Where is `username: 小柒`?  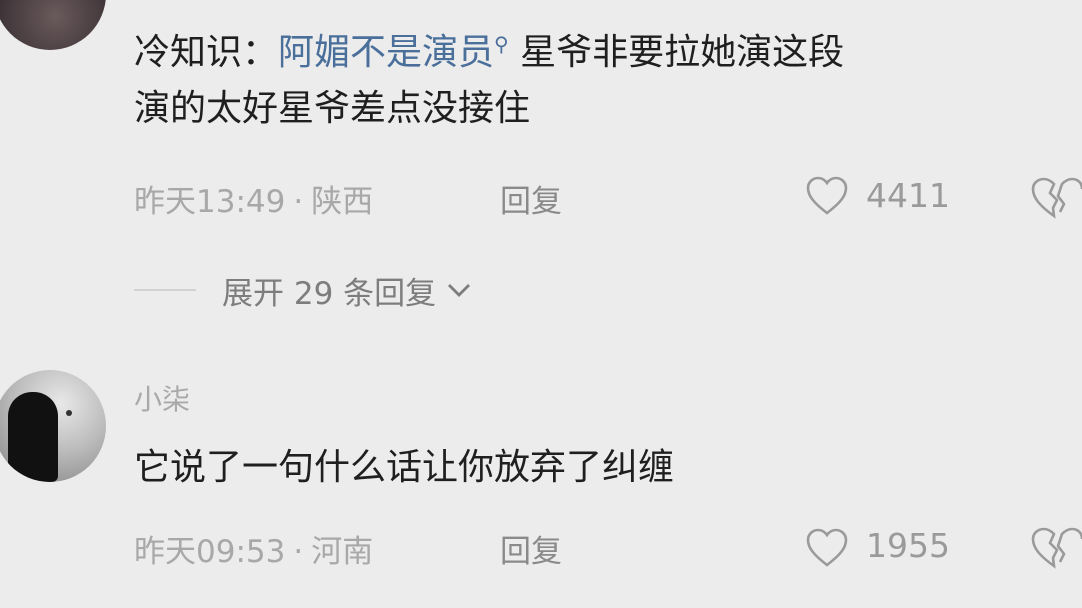 username: 小柒 is located at coordinates (162, 398).